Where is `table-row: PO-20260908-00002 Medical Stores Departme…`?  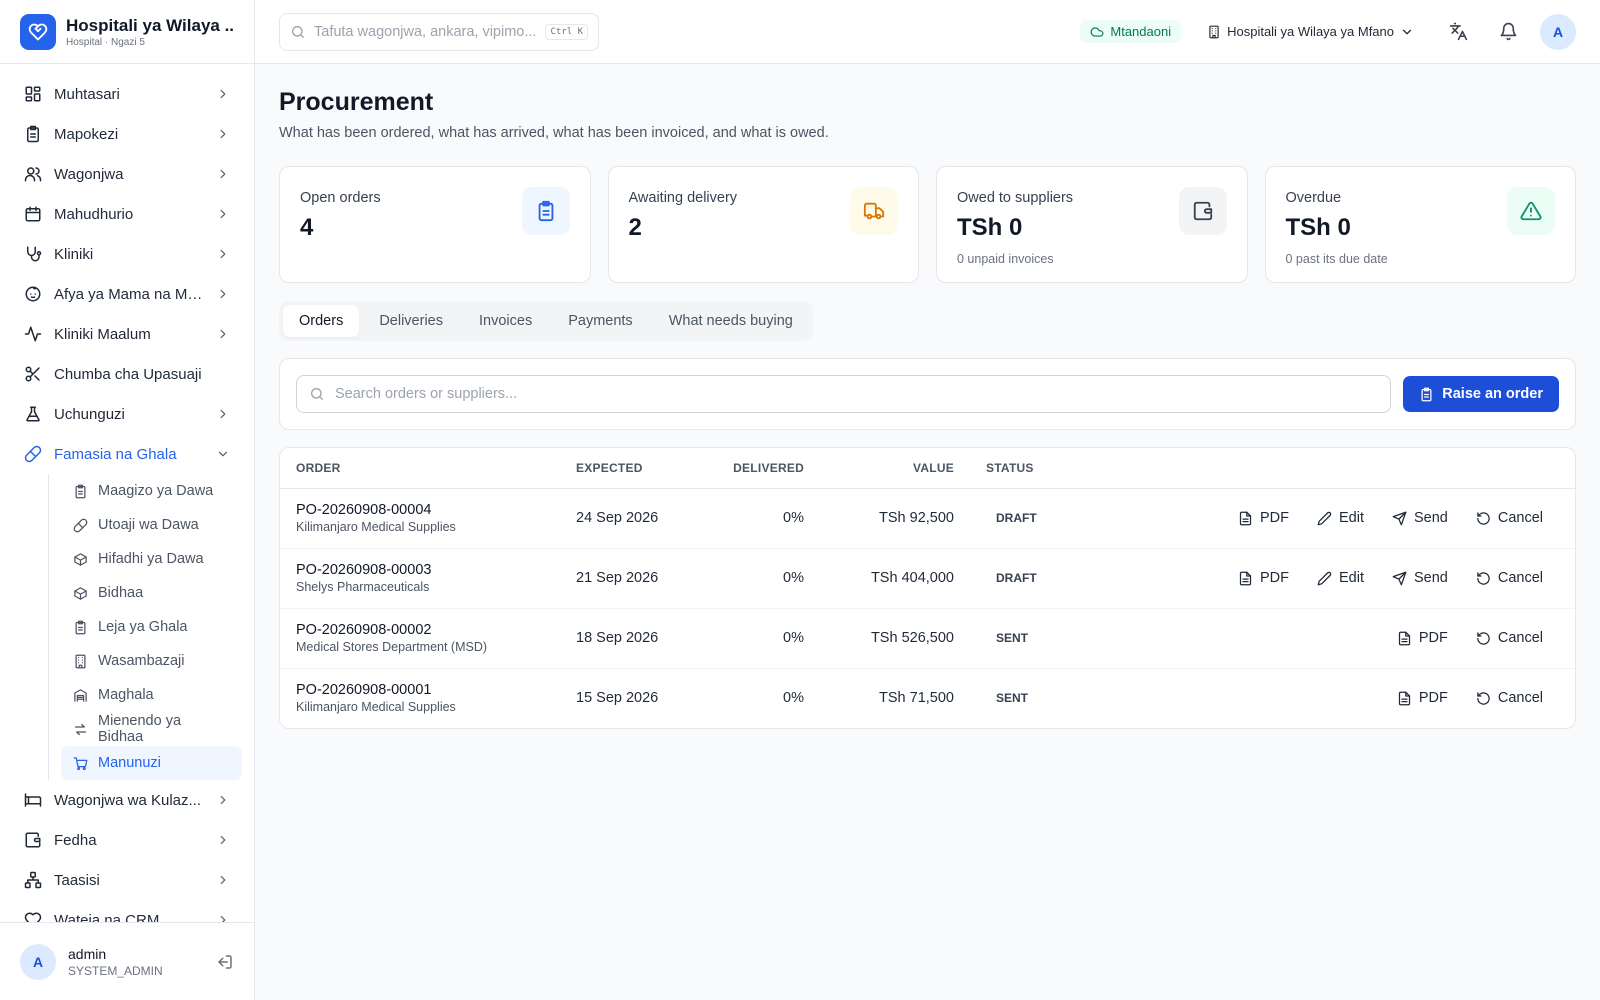 table-row: PO-20260908-00002 Medical Stores Departme… is located at coordinates (927, 638).